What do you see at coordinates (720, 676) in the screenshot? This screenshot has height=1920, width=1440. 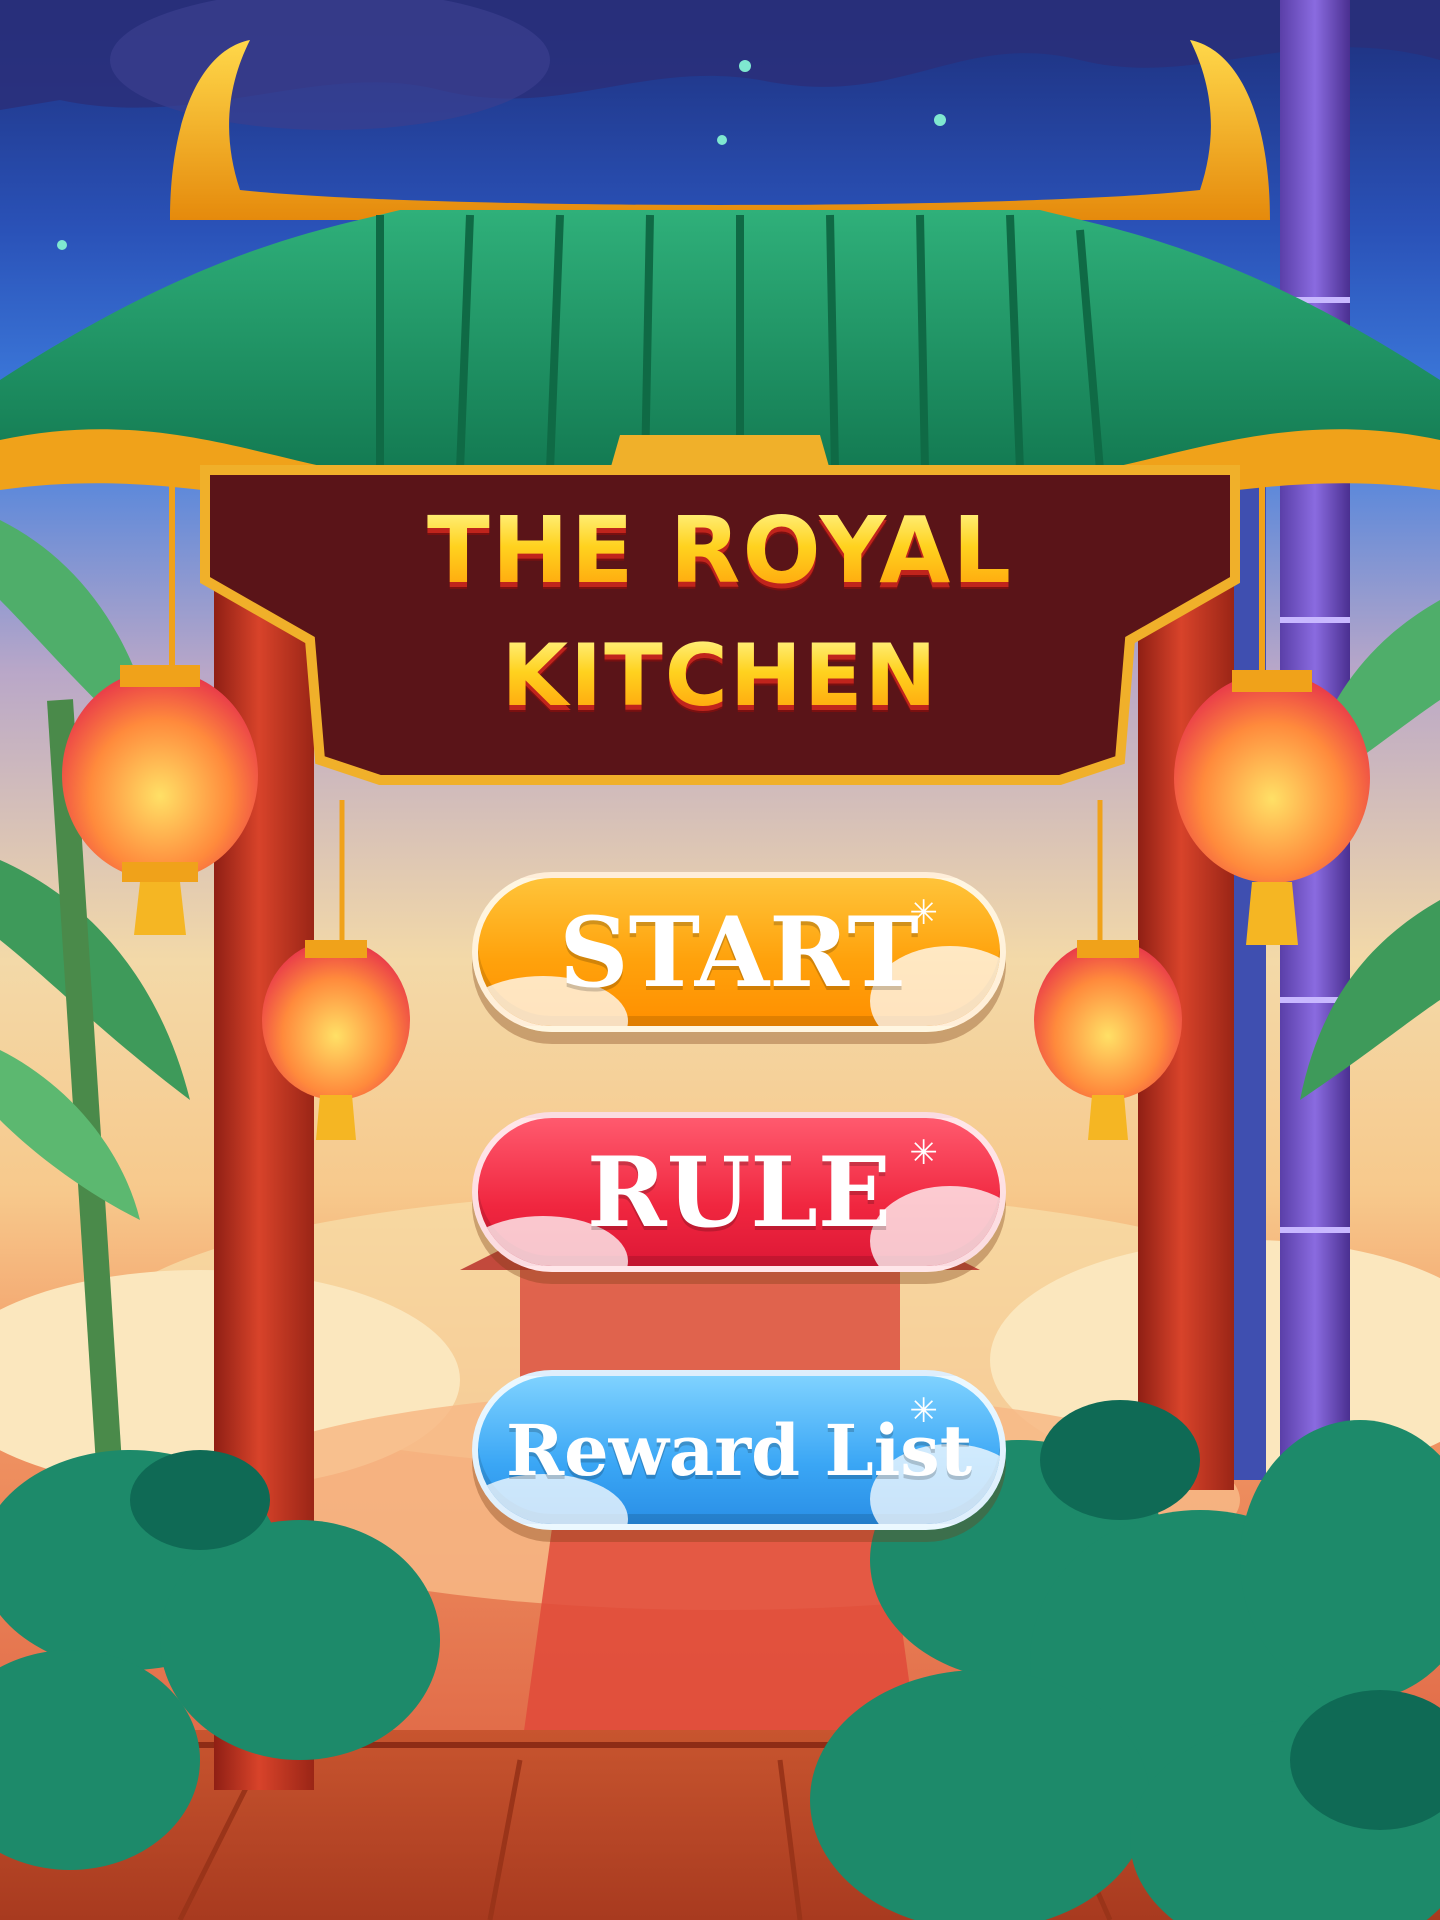 I see `title-line-2: KITCHEN` at bounding box center [720, 676].